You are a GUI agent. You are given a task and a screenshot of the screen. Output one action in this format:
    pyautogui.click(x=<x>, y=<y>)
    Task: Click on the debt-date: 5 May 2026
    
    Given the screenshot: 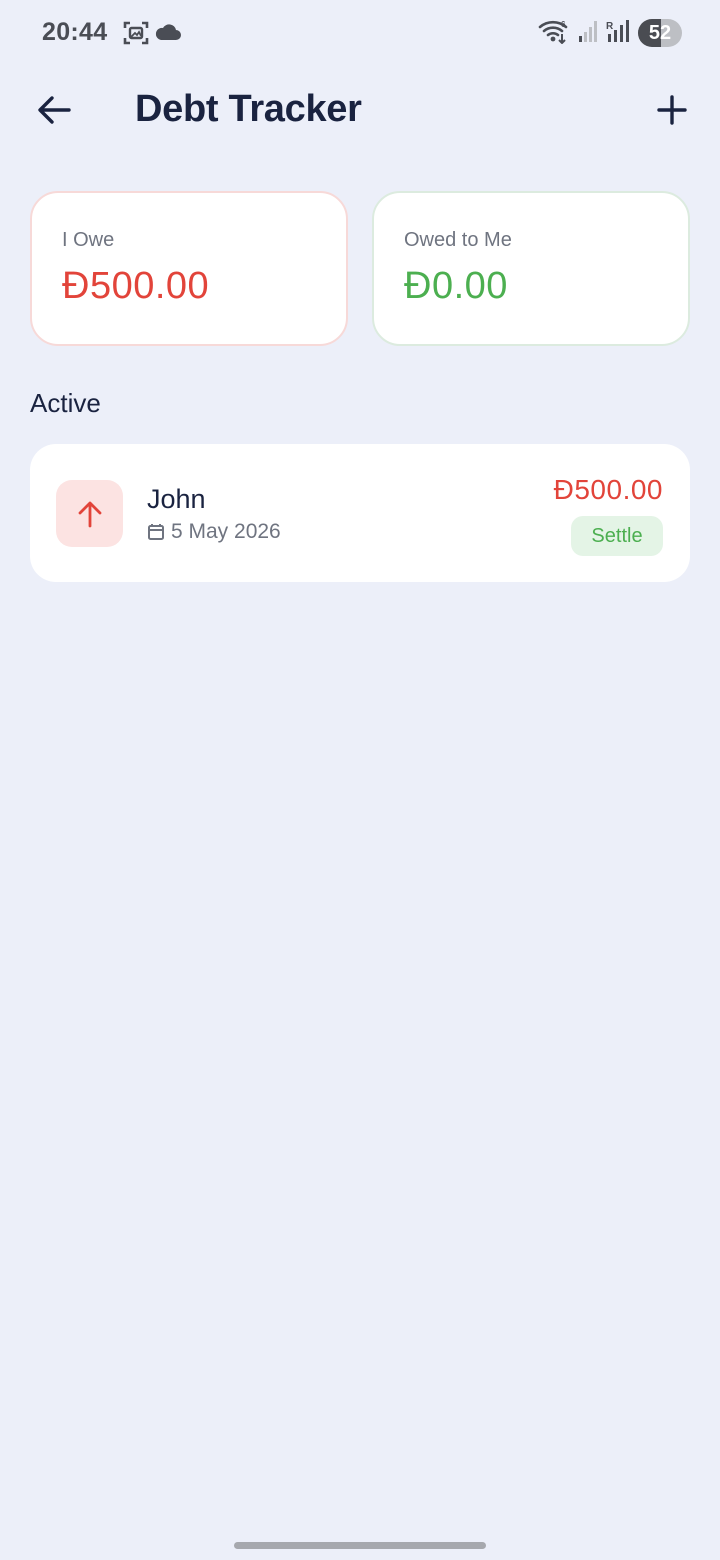 What is the action you would take?
    pyautogui.click(x=226, y=531)
    